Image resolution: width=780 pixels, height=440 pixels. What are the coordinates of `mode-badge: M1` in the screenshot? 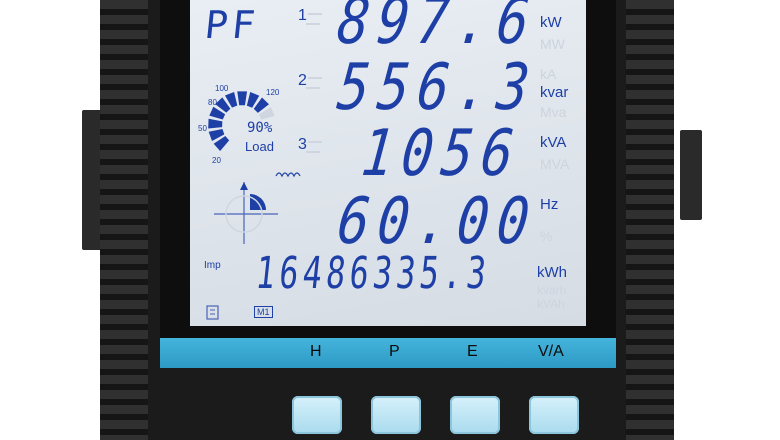 It's located at (263, 312).